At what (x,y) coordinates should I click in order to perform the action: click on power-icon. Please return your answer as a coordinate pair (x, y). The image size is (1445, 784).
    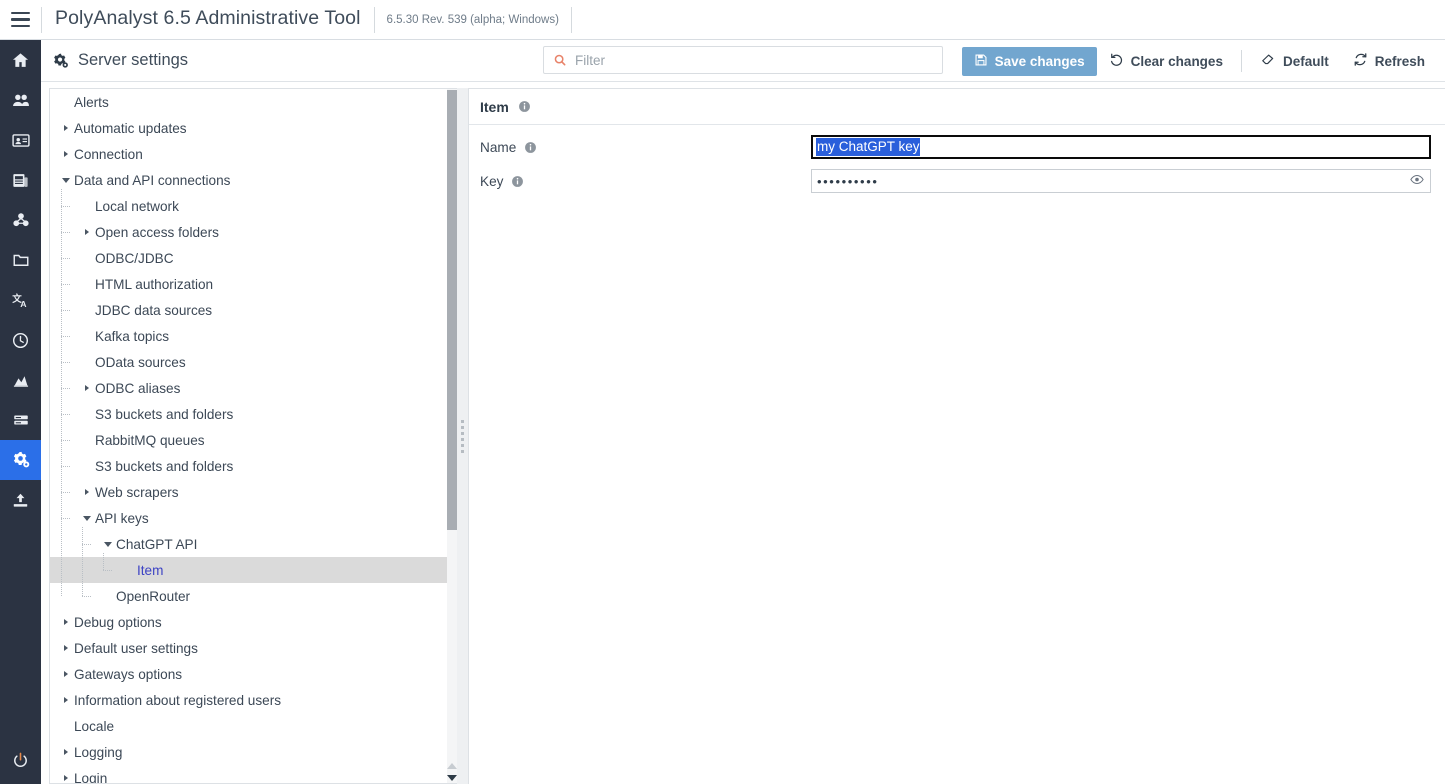
    Looking at the image, I should click on (20, 759).